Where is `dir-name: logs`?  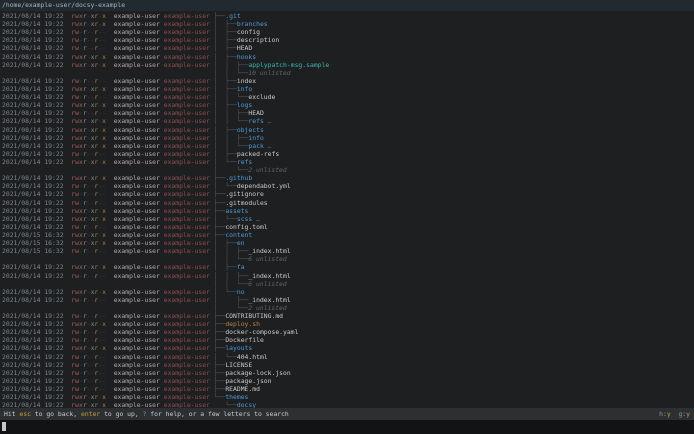
dir-name: logs is located at coordinates (244, 105).